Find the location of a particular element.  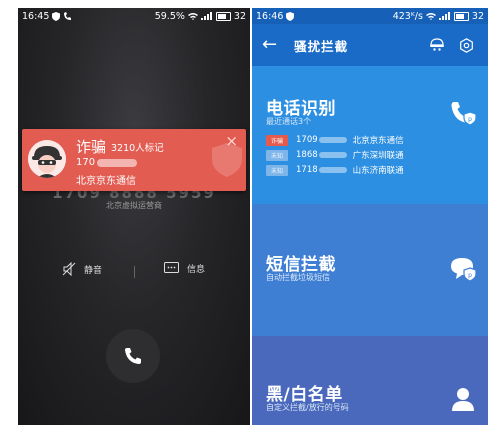

blacklist-section: 黑/白名单 自定义拦截/放行的号码 is located at coordinates (370, 380).